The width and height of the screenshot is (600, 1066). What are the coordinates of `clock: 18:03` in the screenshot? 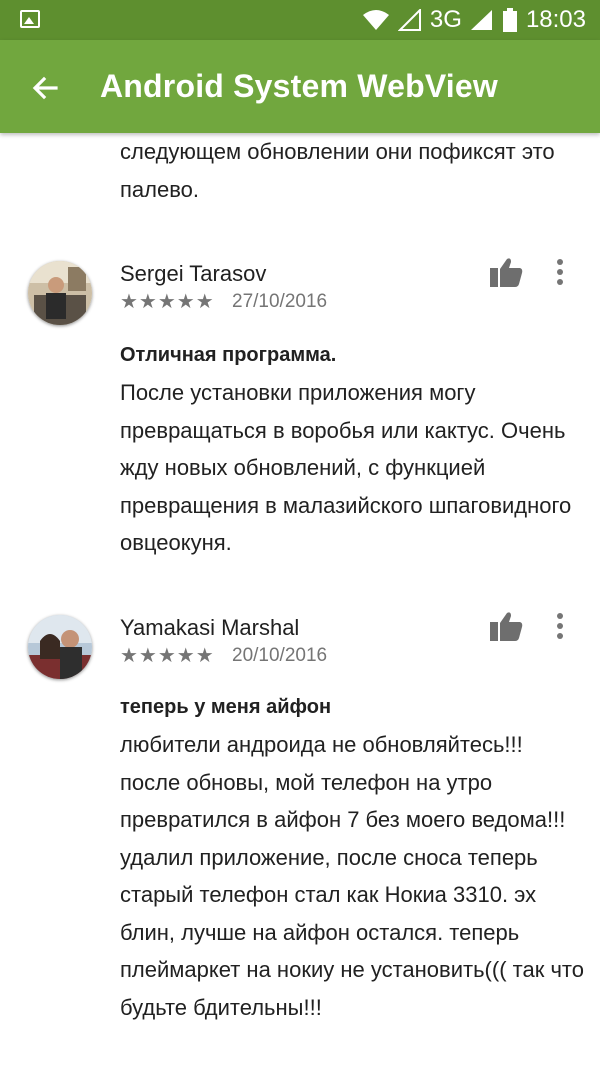 It's located at (555, 19).